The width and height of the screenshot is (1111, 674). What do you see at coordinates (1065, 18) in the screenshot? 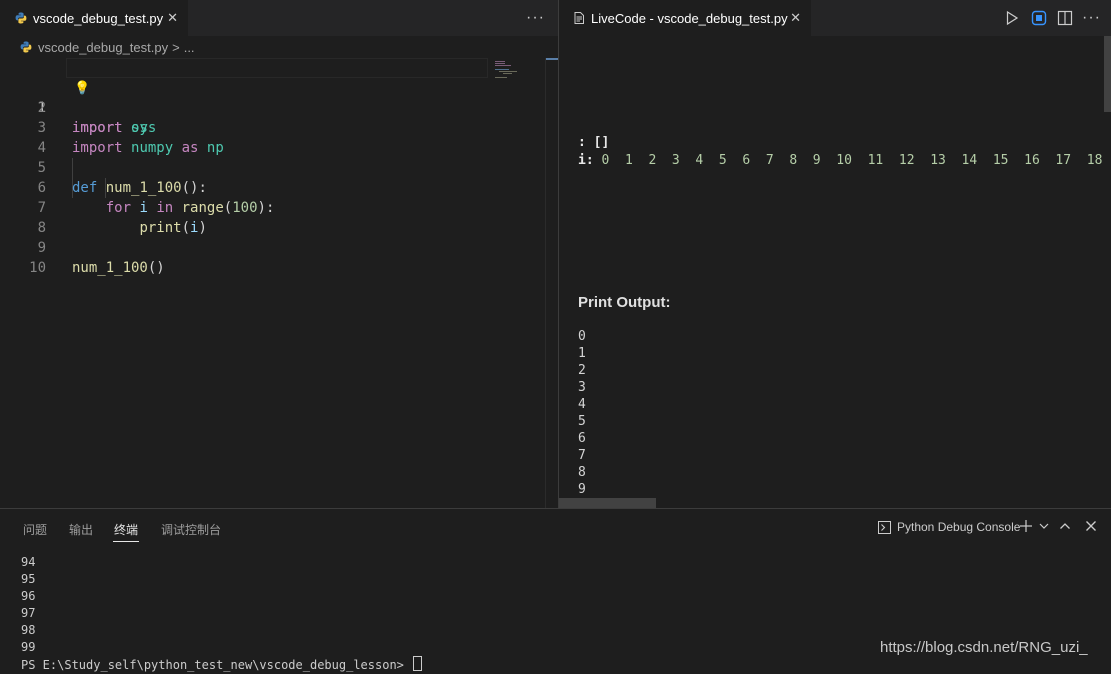
I see `split-editor-icon` at bounding box center [1065, 18].